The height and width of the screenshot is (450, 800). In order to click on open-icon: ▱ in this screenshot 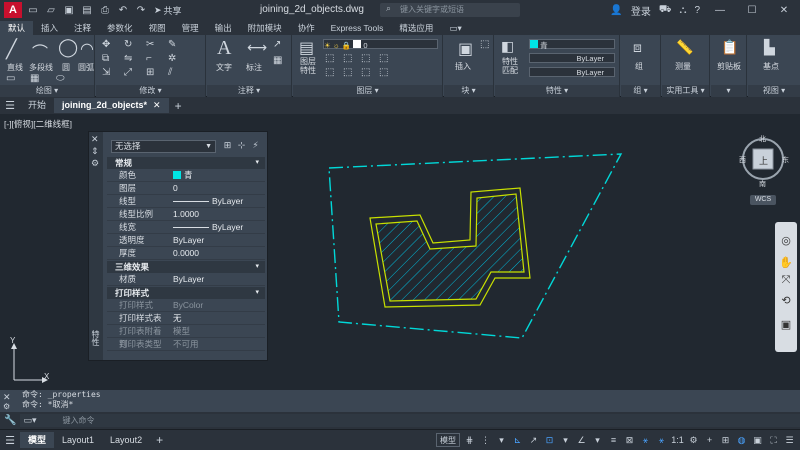, I will do `click(51, 10)`.